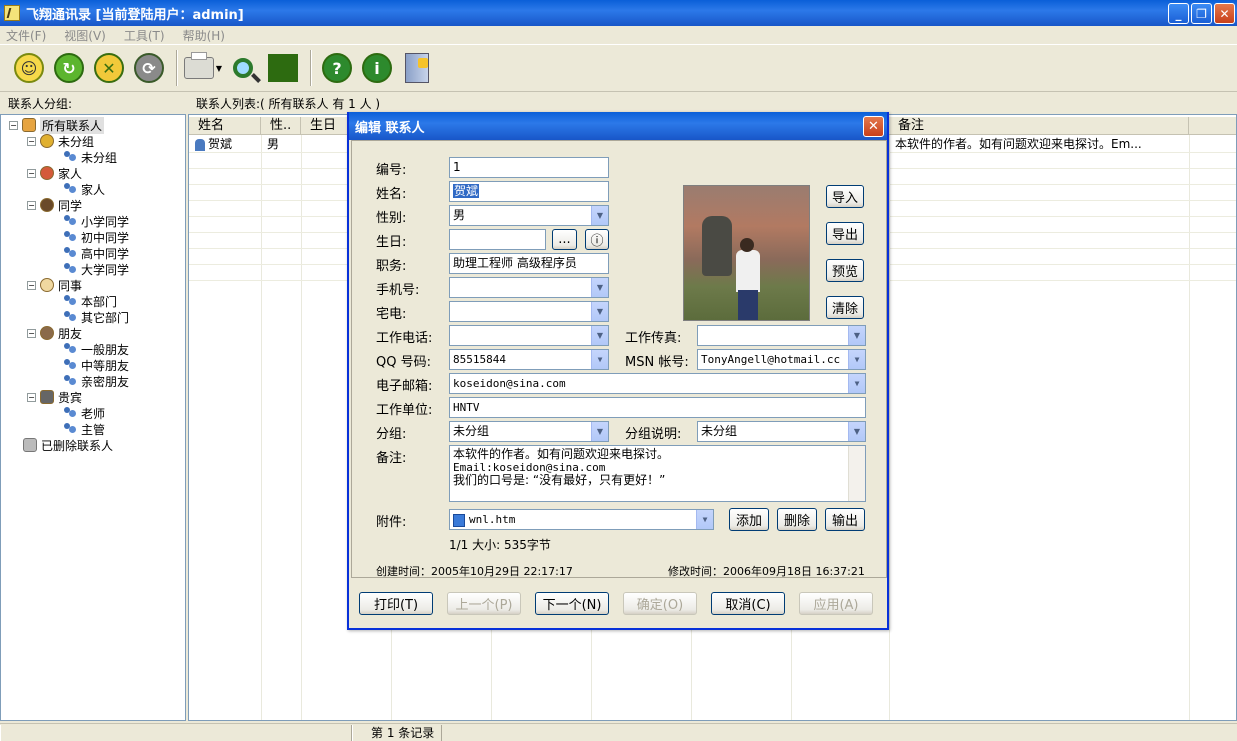 The height and width of the screenshot is (741, 1237). What do you see at coordinates (748, 603) in the screenshot?
I see `cancel-button: 取消(C)` at bounding box center [748, 603].